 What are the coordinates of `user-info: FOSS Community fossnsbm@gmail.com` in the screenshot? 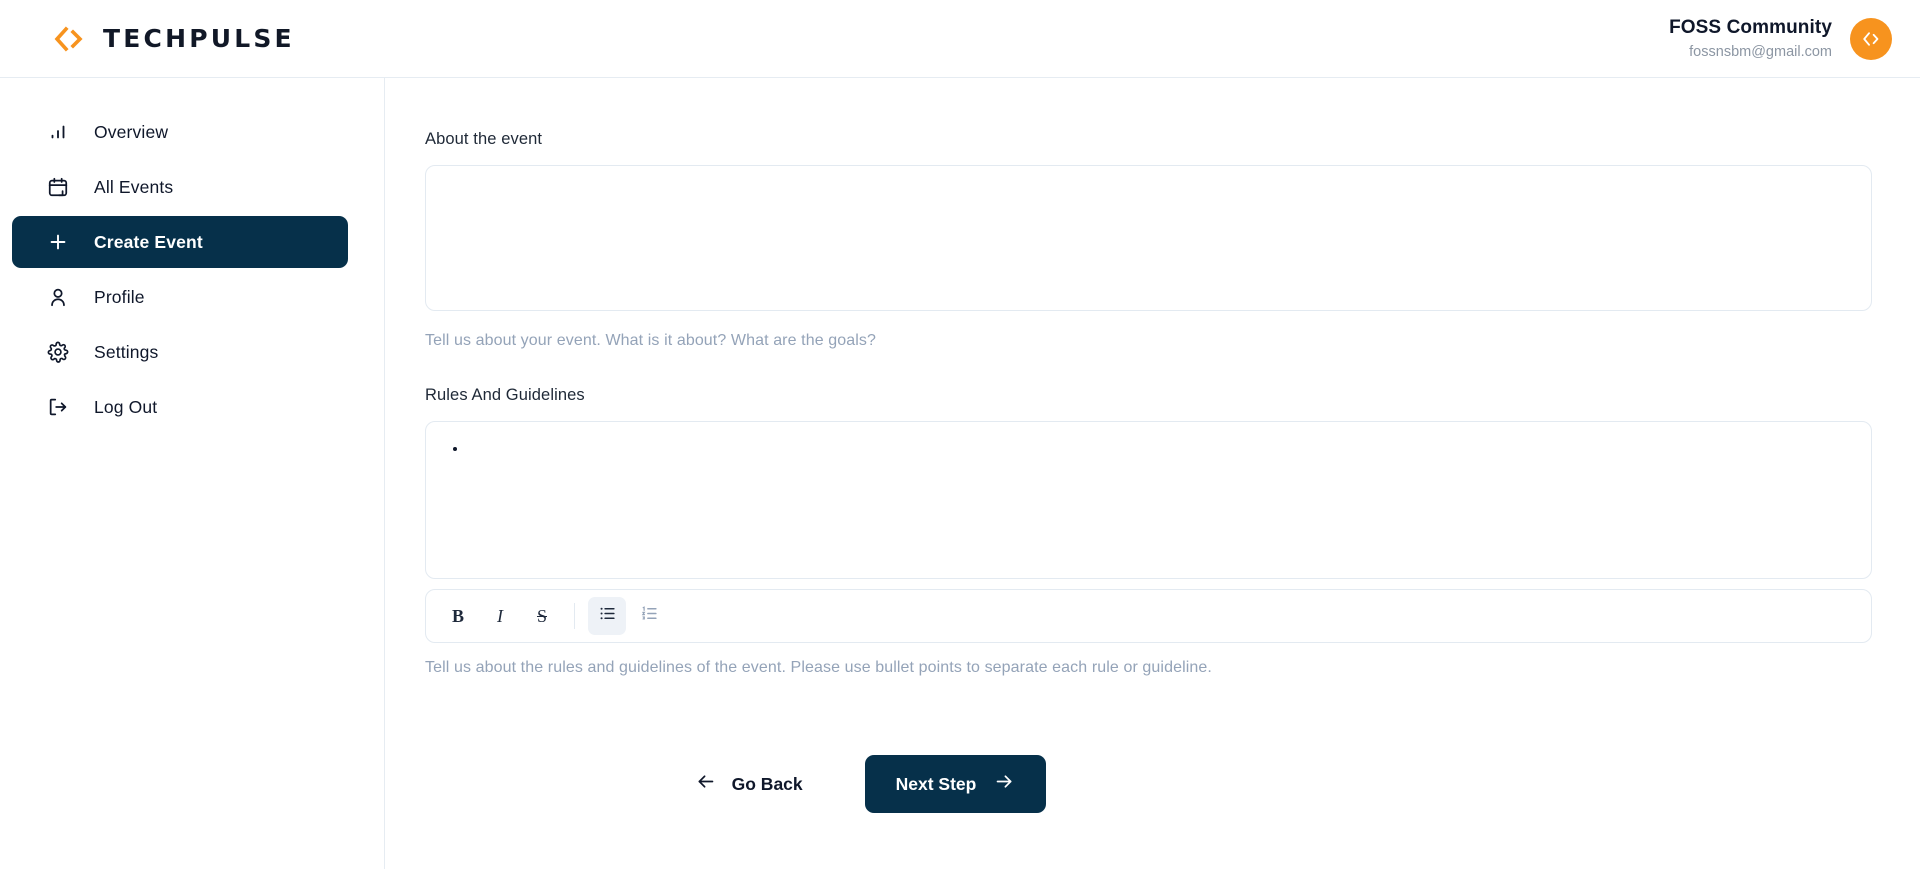 It's located at (1750, 38).